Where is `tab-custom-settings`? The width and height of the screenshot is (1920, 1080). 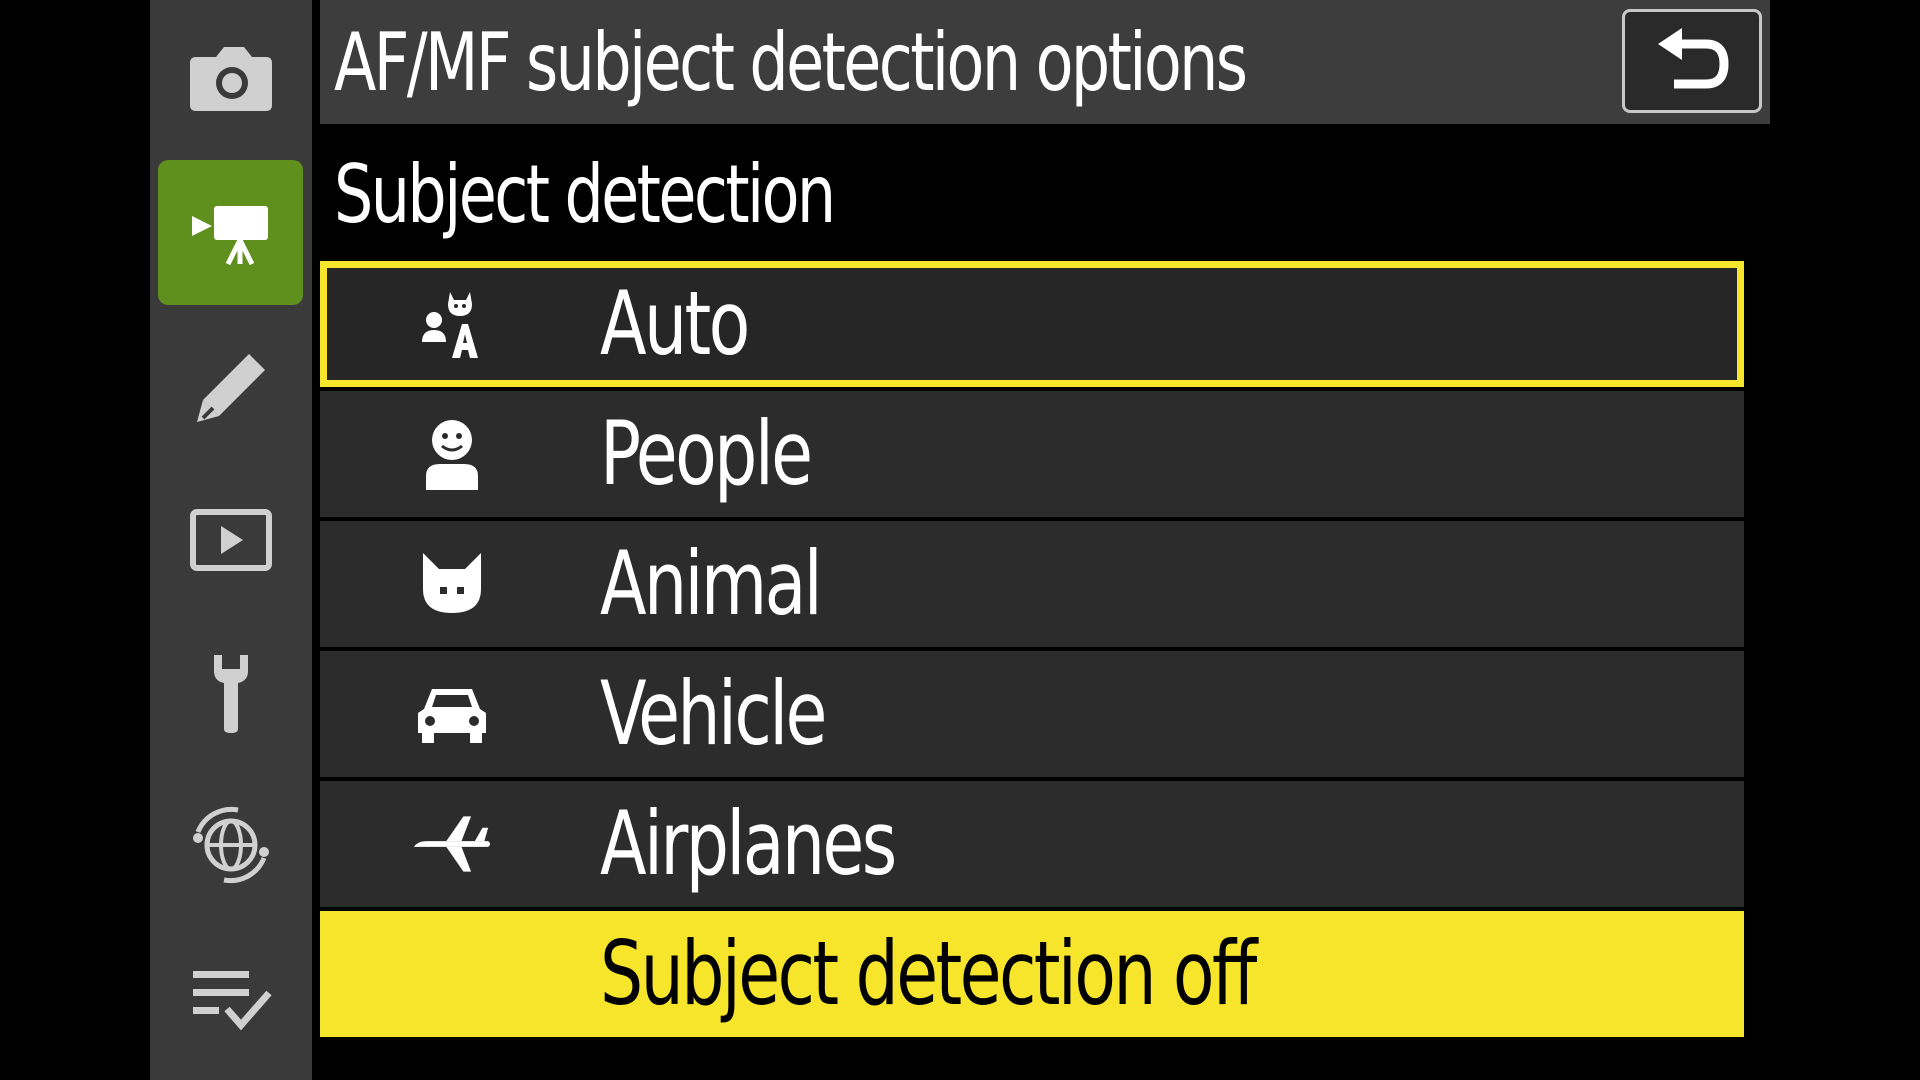
tab-custom-settings is located at coordinates (230, 387).